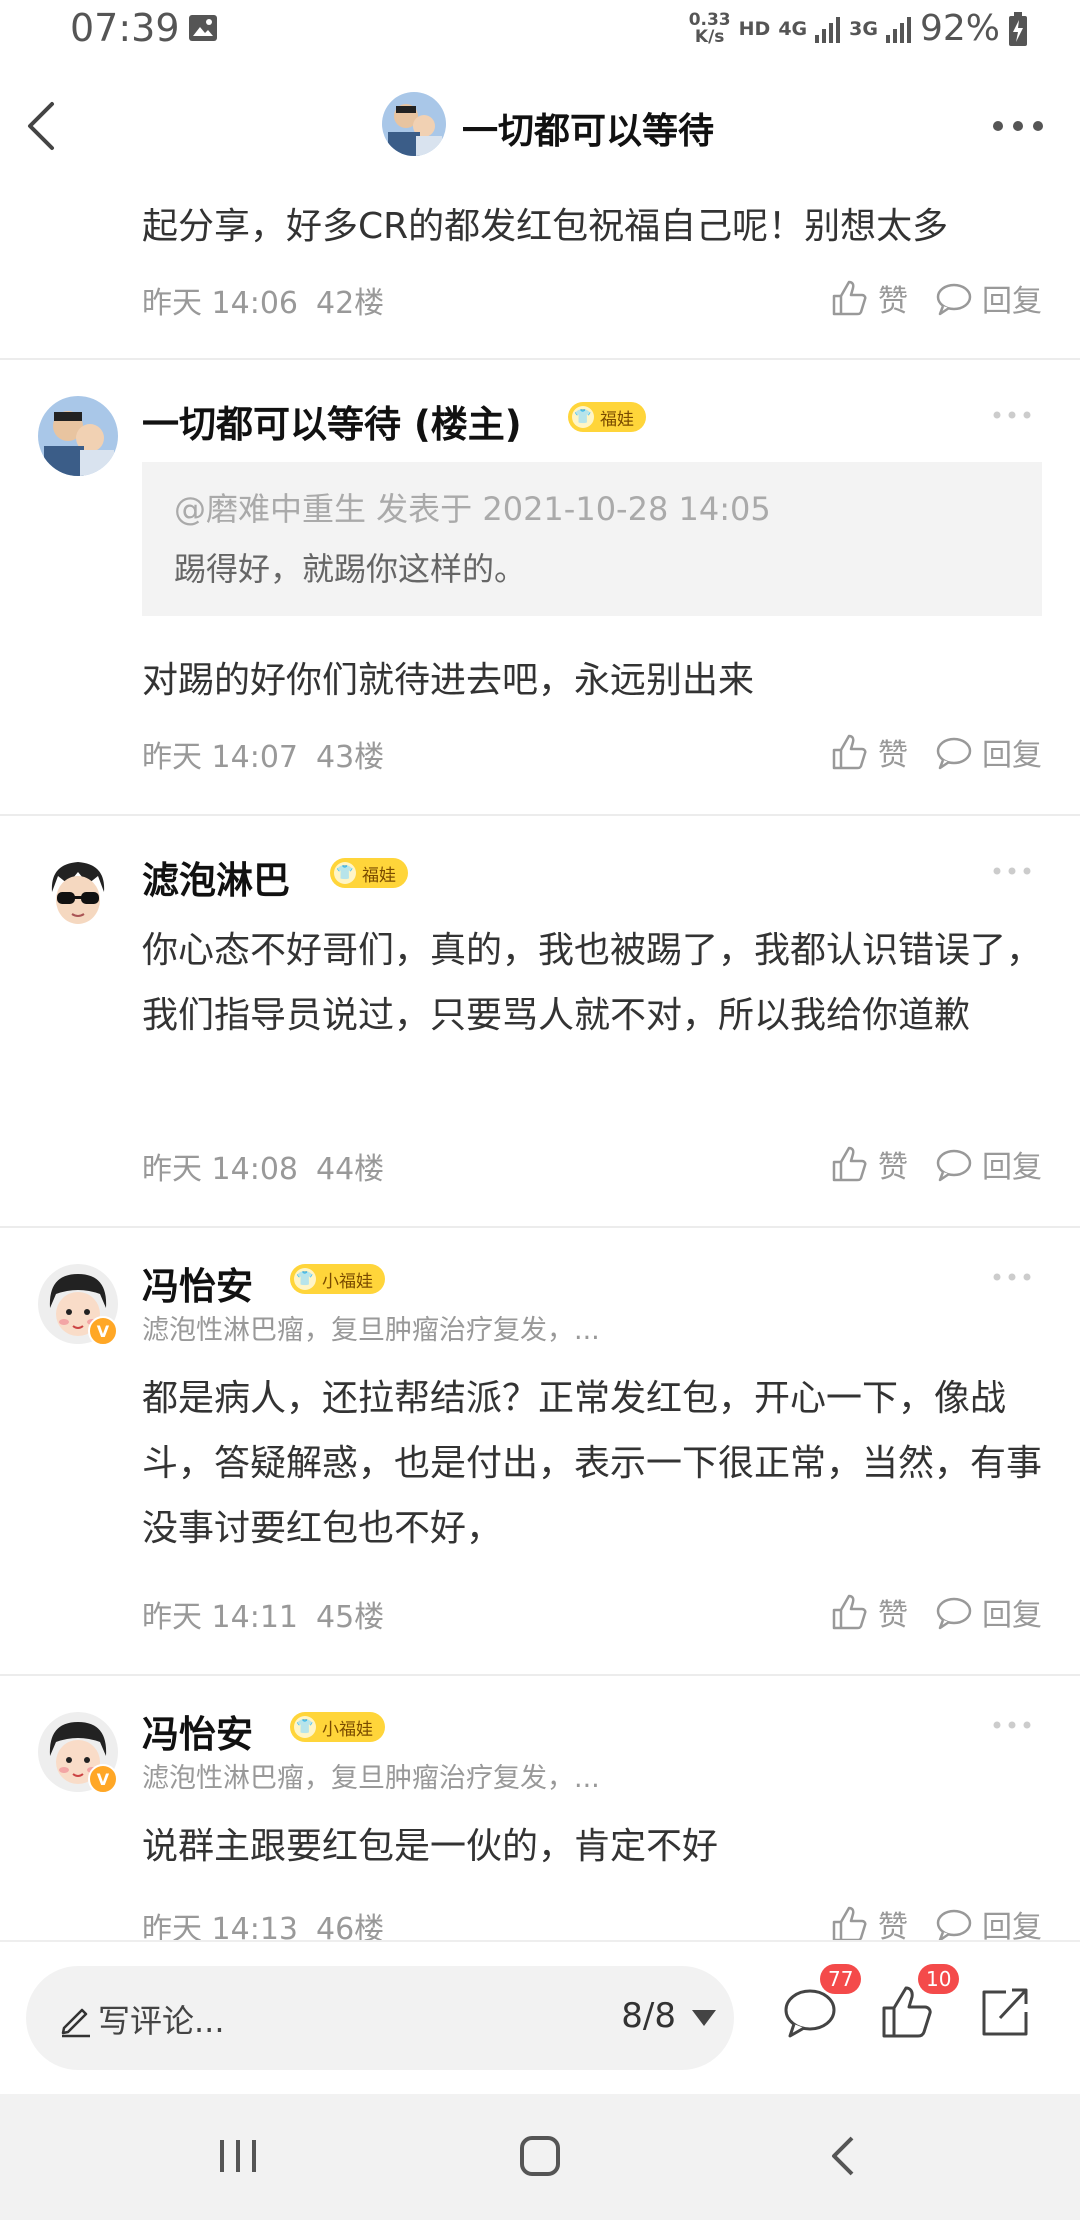  Describe the element at coordinates (350, 1169) in the screenshot. I see `comment-floor: 44楼` at that location.